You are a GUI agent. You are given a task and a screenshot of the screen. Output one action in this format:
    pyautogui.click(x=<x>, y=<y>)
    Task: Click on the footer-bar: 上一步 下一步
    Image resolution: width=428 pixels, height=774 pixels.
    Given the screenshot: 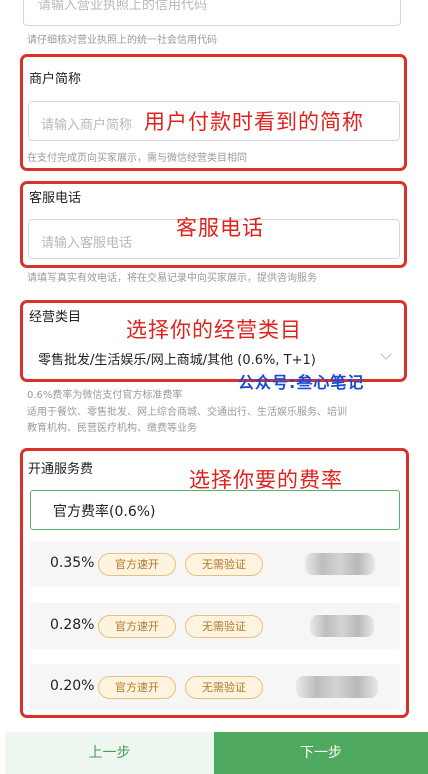 What is the action you would take?
    pyautogui.click(x=214, y=753)
    